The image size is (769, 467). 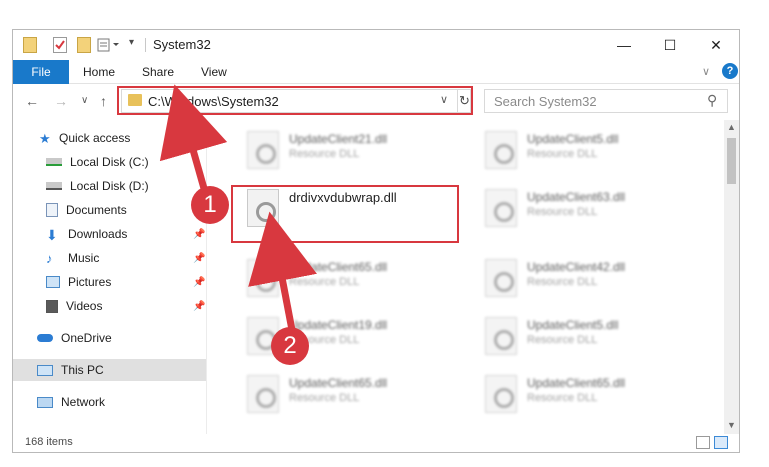 I want to click on arrow-to-file, so click(x=282, y=271).